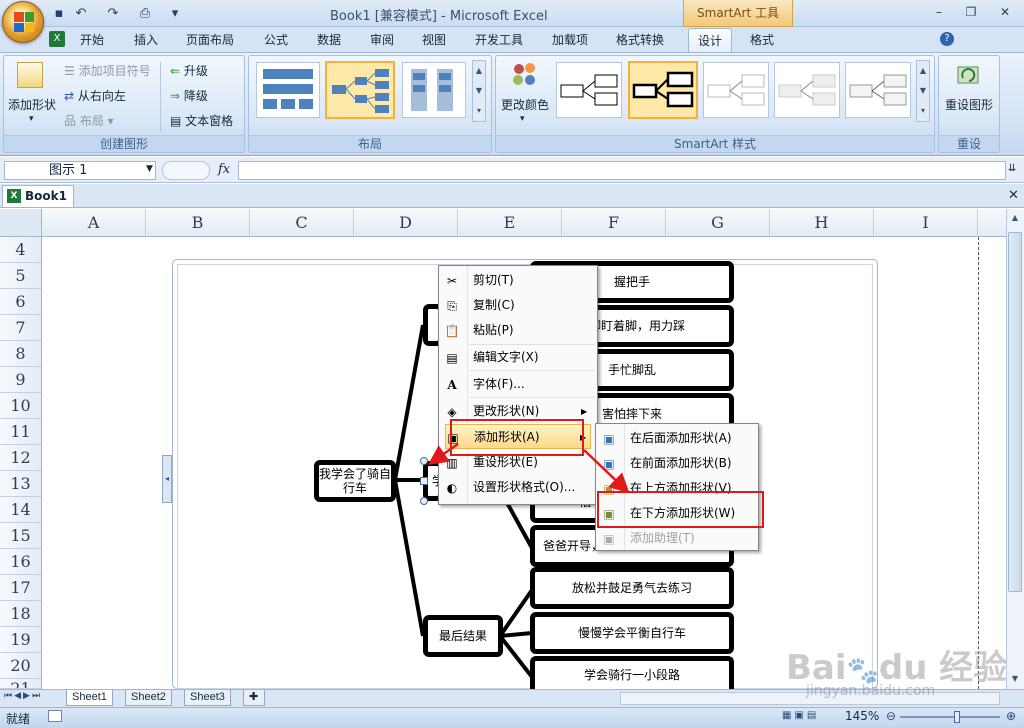 The image size is (1024, 728). I want to click on qat-customize-icon: ▾, so click(175, 14).